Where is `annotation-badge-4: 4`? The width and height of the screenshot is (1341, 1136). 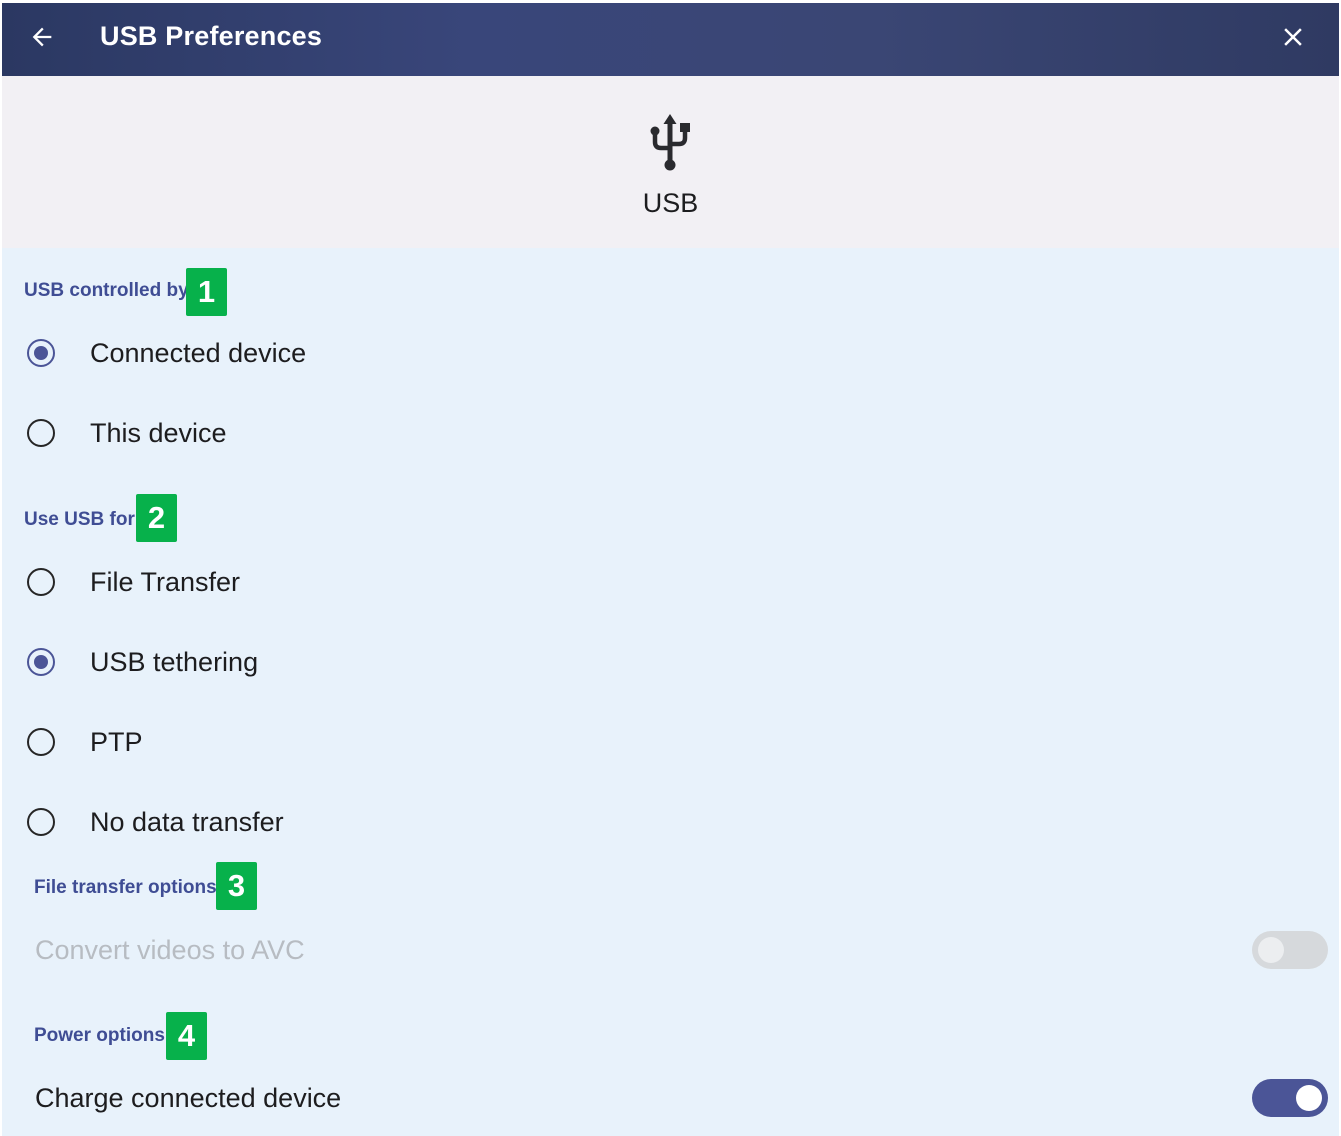 annotation-badge-4: 4 is located at coordinates (186, 1036).